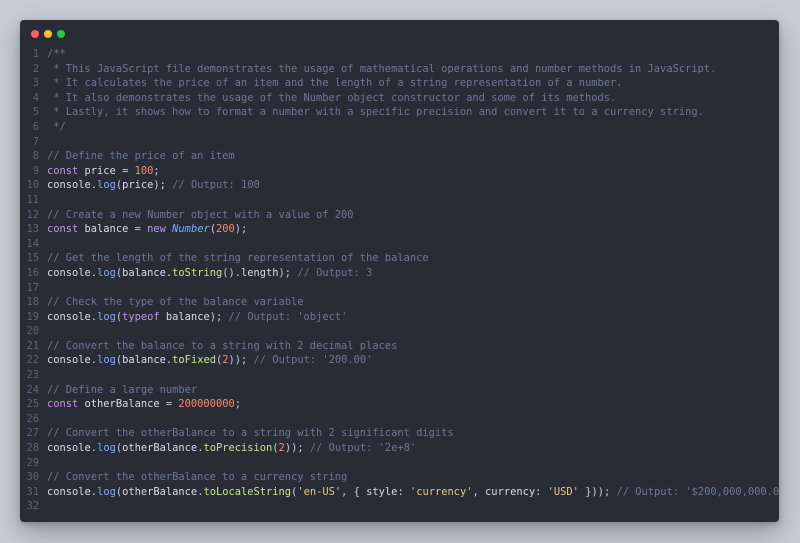 Image resolution: width=800 pixels, height=543 pixels. Describe the element at coordinates (563, 491) in the screenshot. I see `code-token-string: 'USD'` at that location.